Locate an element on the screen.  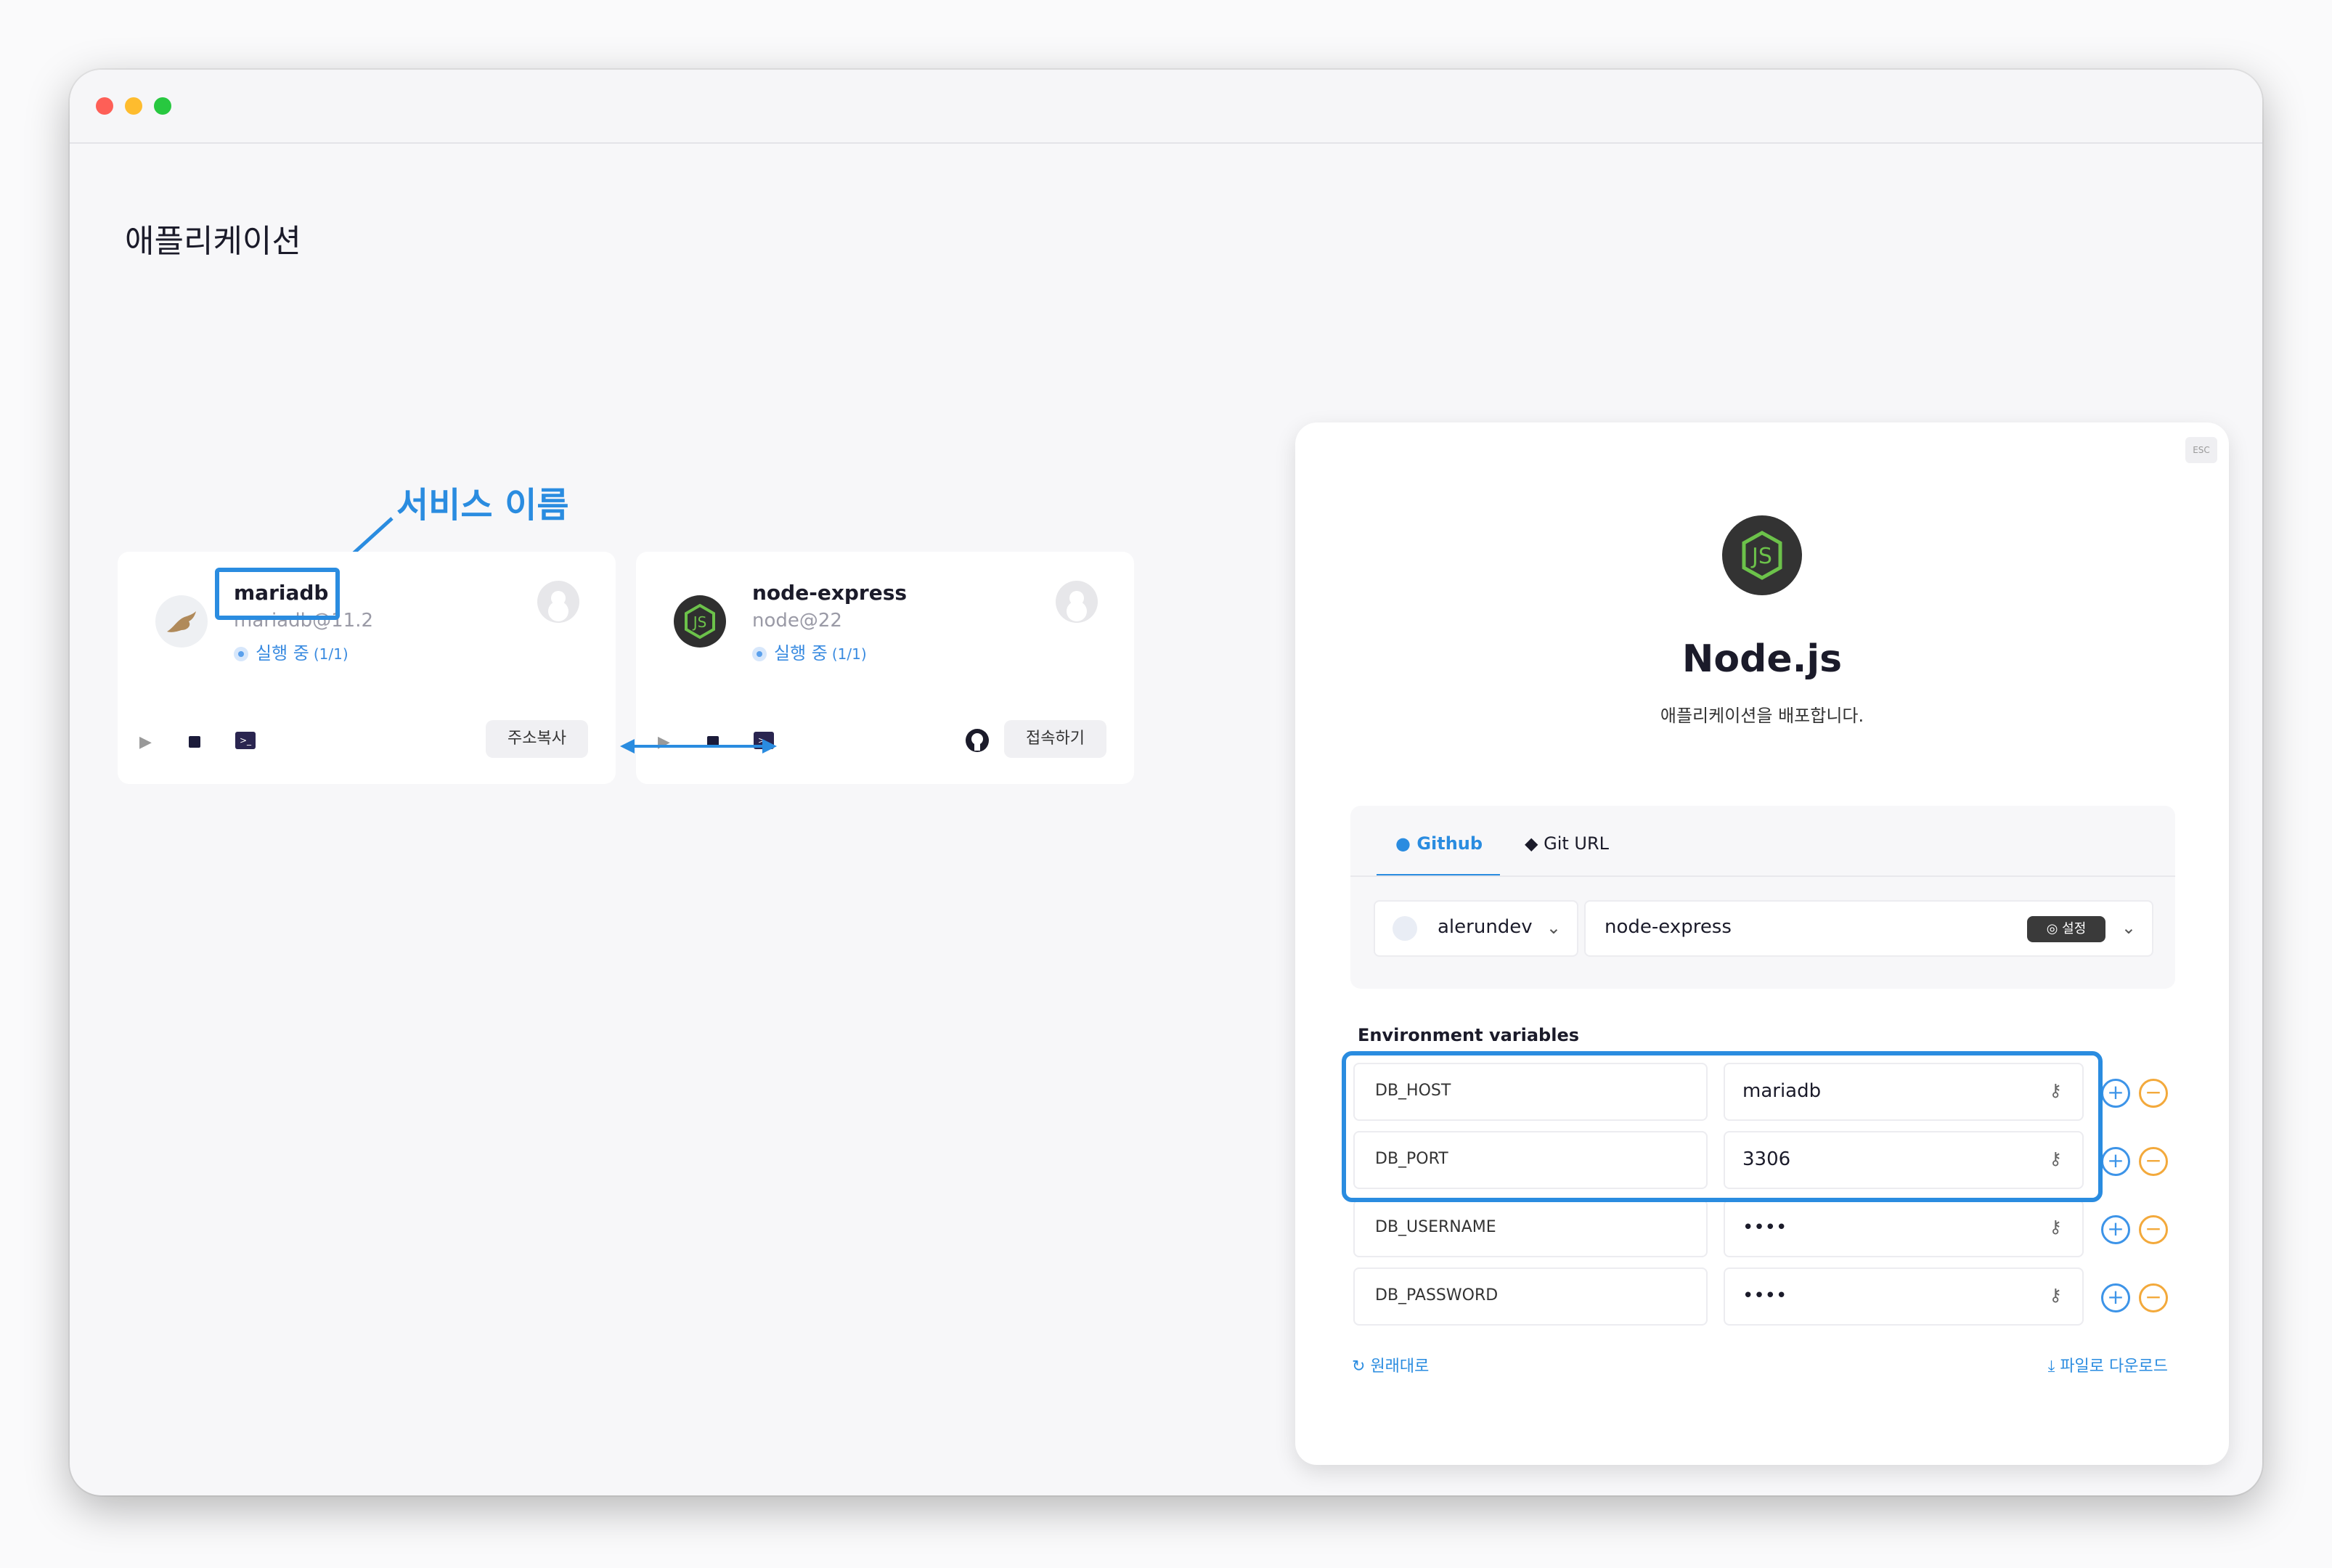
tab-git-url: ◆ Git URL is located at coordinates (1567, 848).